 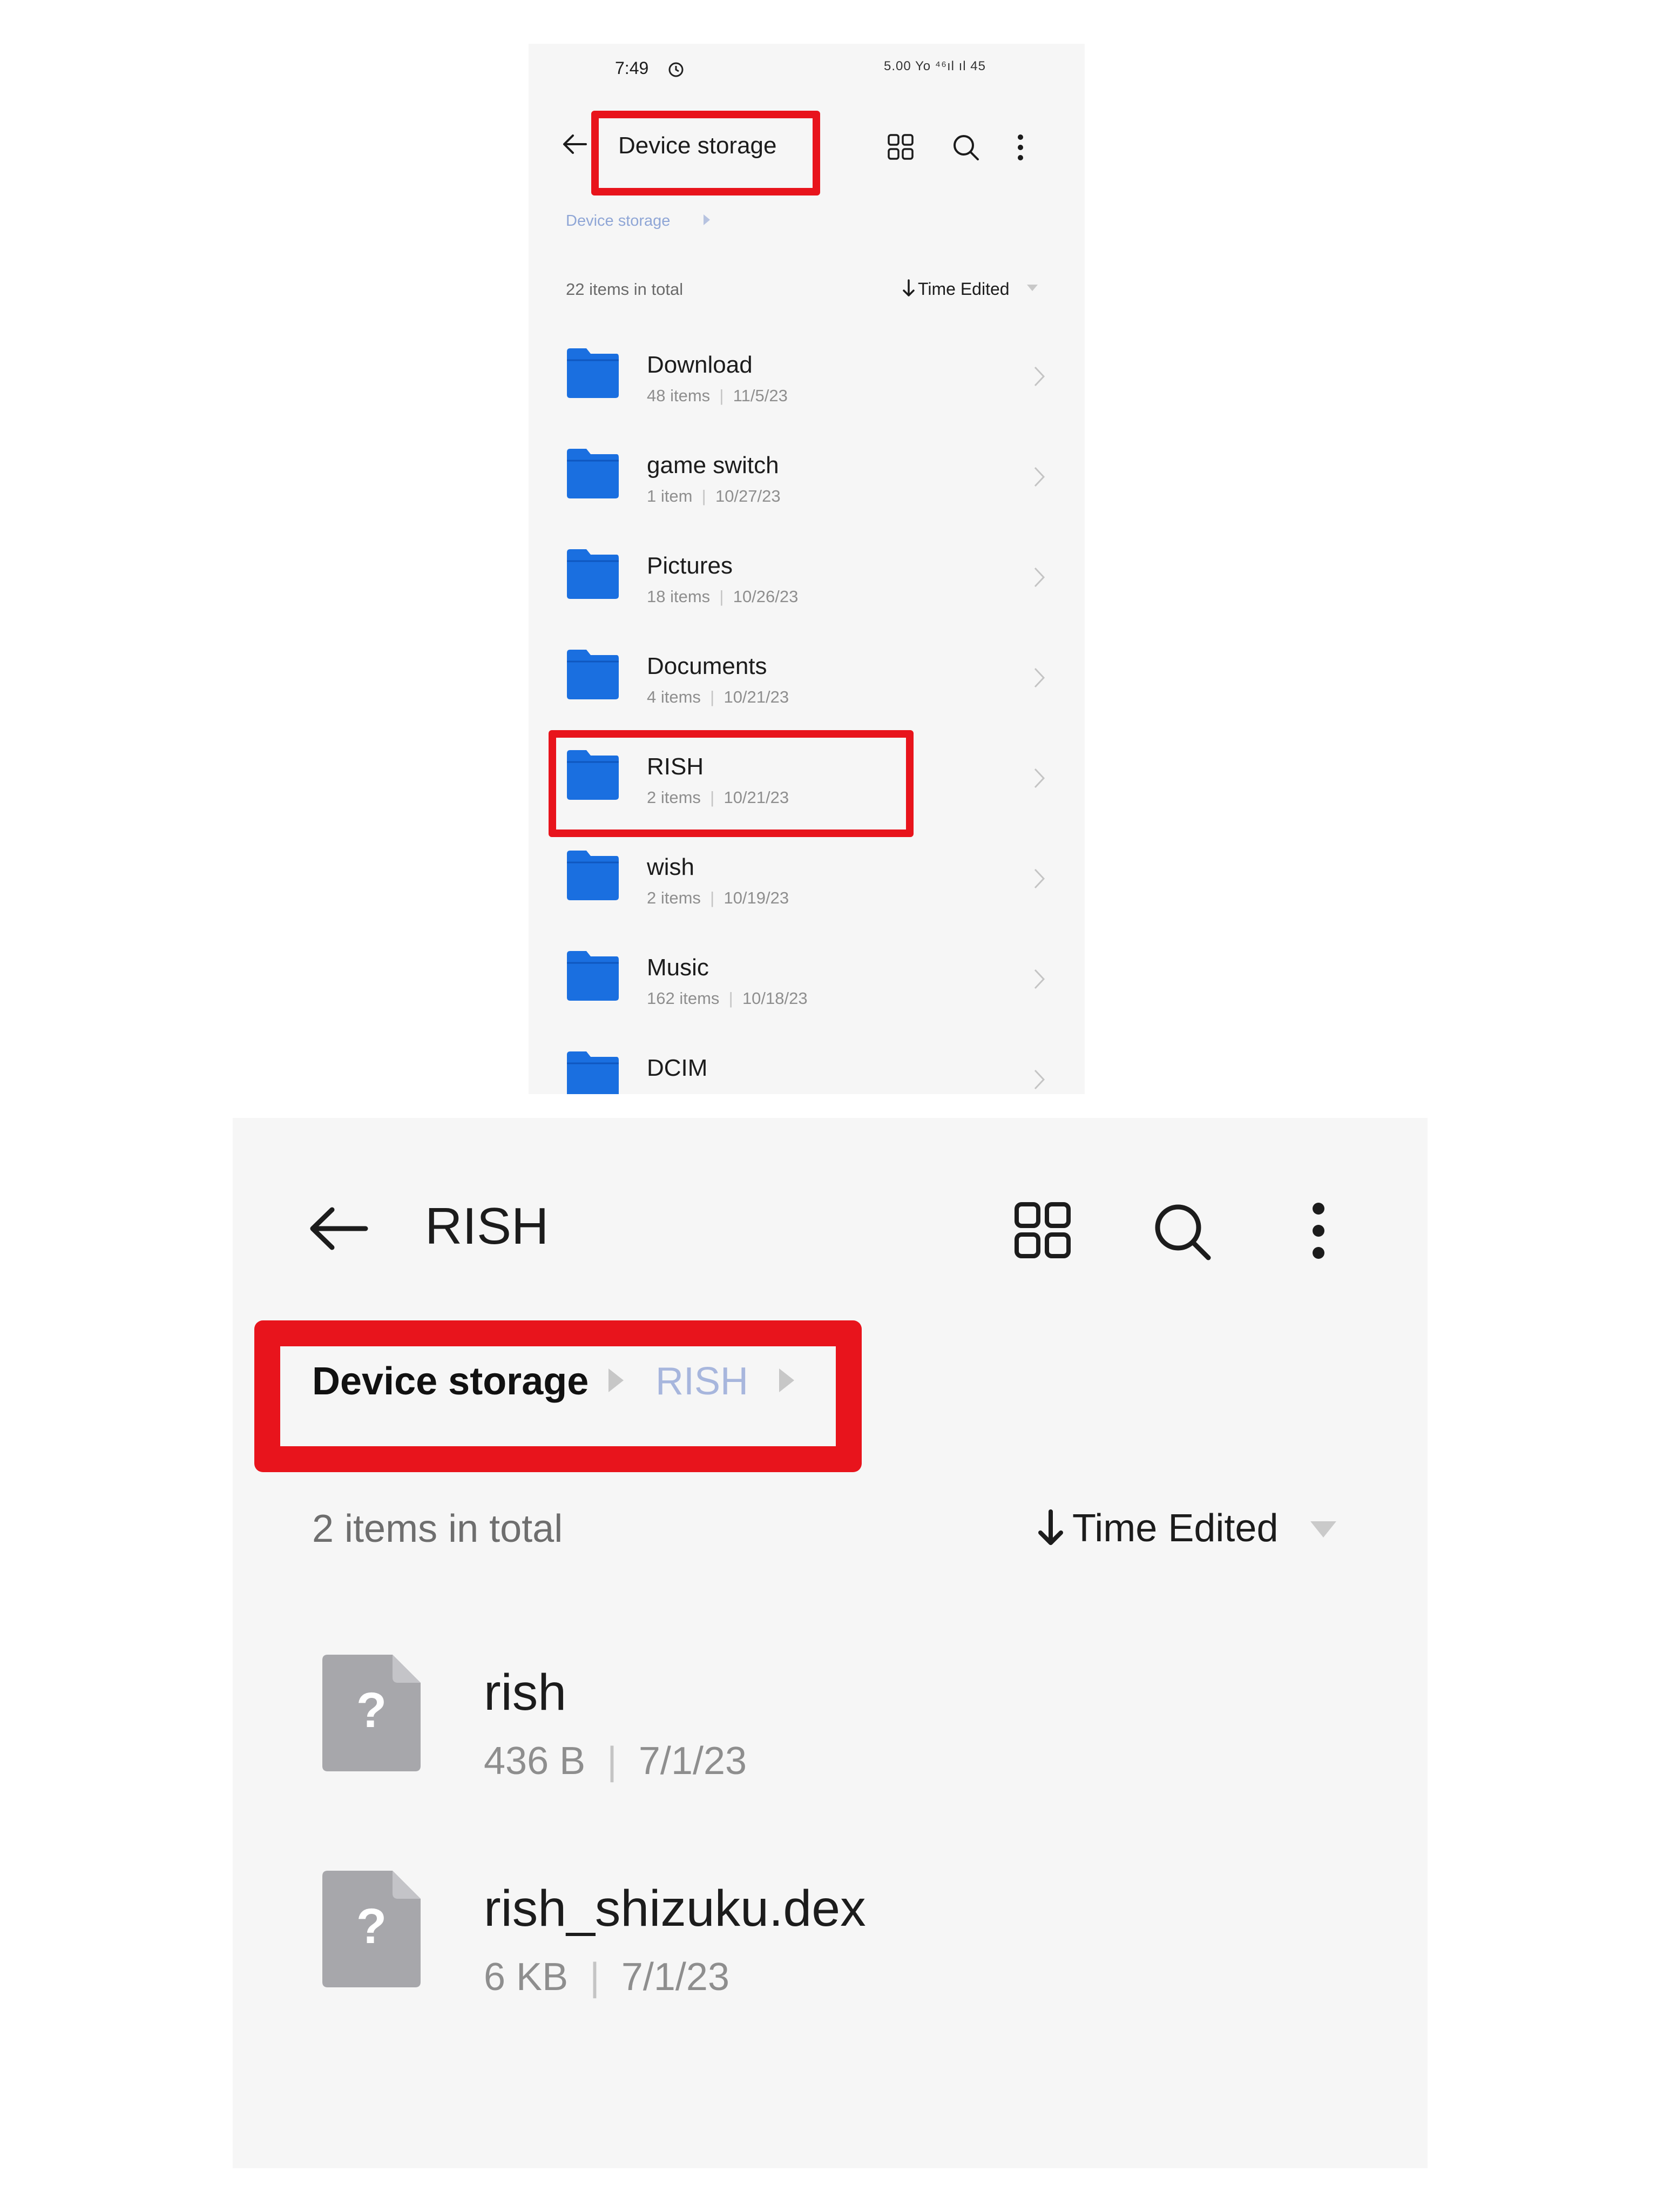 I want to click on alarm-icon, so click(x=676, y=69).